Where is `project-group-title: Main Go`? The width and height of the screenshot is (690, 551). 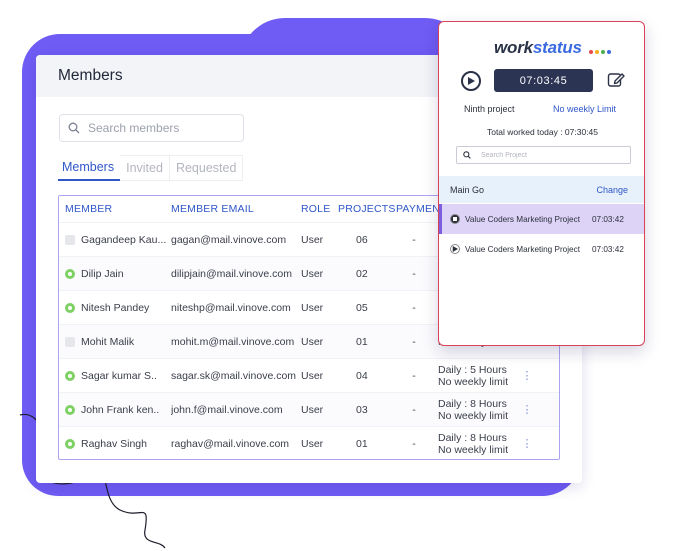
project-group-title: Main Go is located at coordinates (467, 189).